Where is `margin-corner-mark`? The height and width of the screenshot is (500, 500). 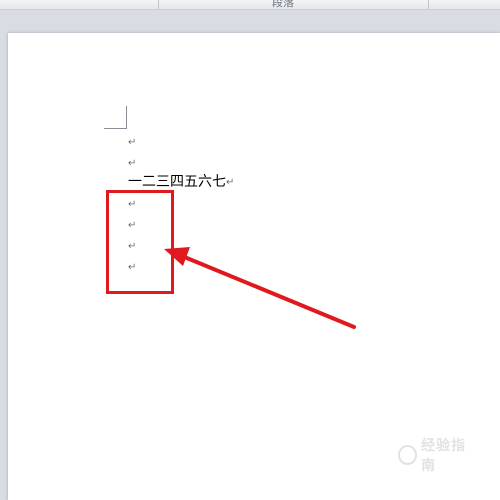 margin-corner-mark is located at coordinates (115, 117).